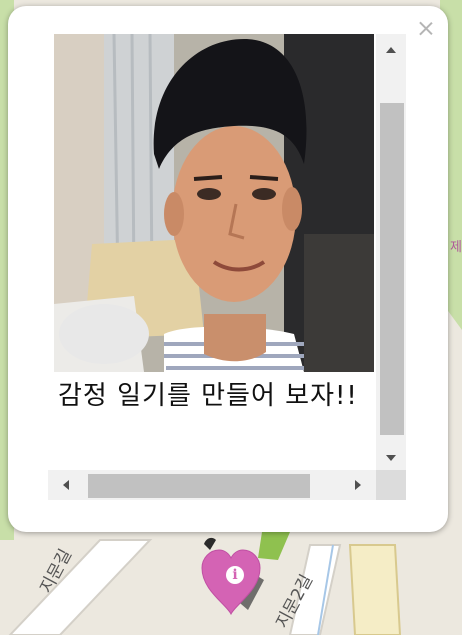  What do you see at coordinates (391, 50) in the screenshot?
I see `scroll-up-arrow-icon` at bounding box center [391, 50].